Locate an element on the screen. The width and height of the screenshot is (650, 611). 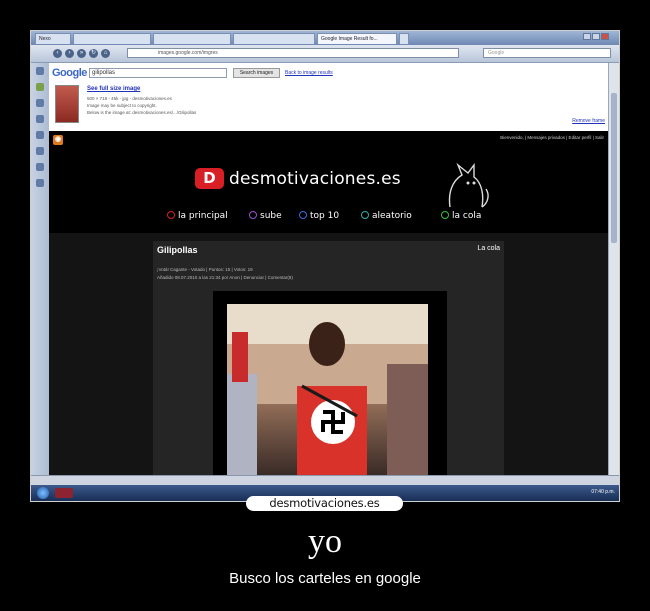
google-search-input: gilipollas is located at coordinates (158, 73).